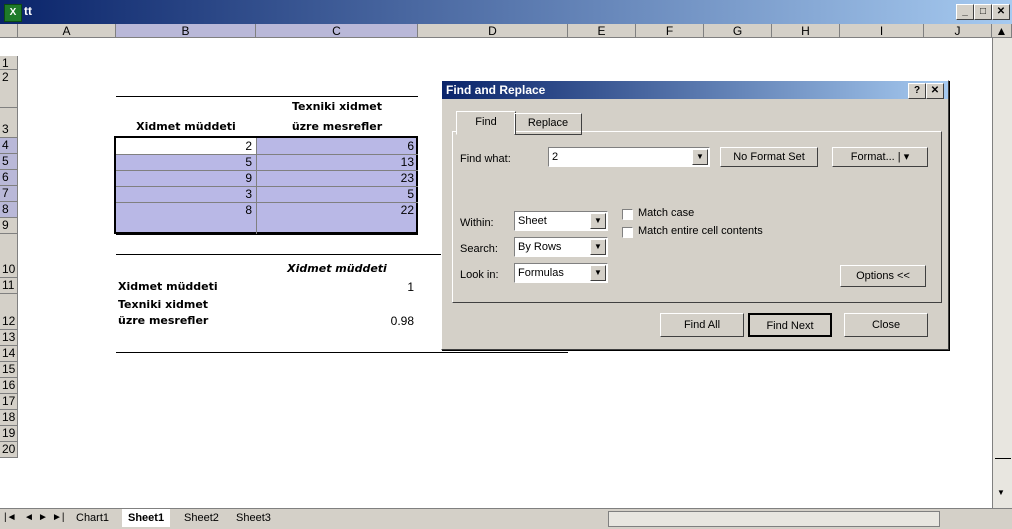 This screenshot has height=529, width=1012. What do you see at coordinates (882, 31) in the screenshot?
I see `column-header-i: I` at bounding box center [882, 31].